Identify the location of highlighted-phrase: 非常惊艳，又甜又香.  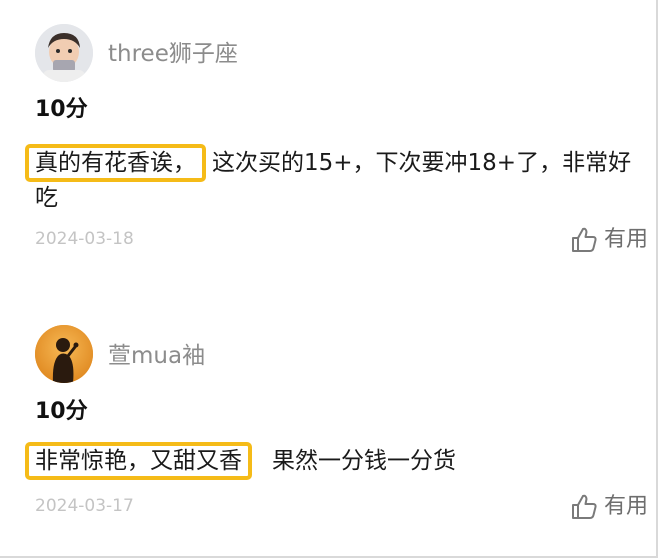
(138, 461).